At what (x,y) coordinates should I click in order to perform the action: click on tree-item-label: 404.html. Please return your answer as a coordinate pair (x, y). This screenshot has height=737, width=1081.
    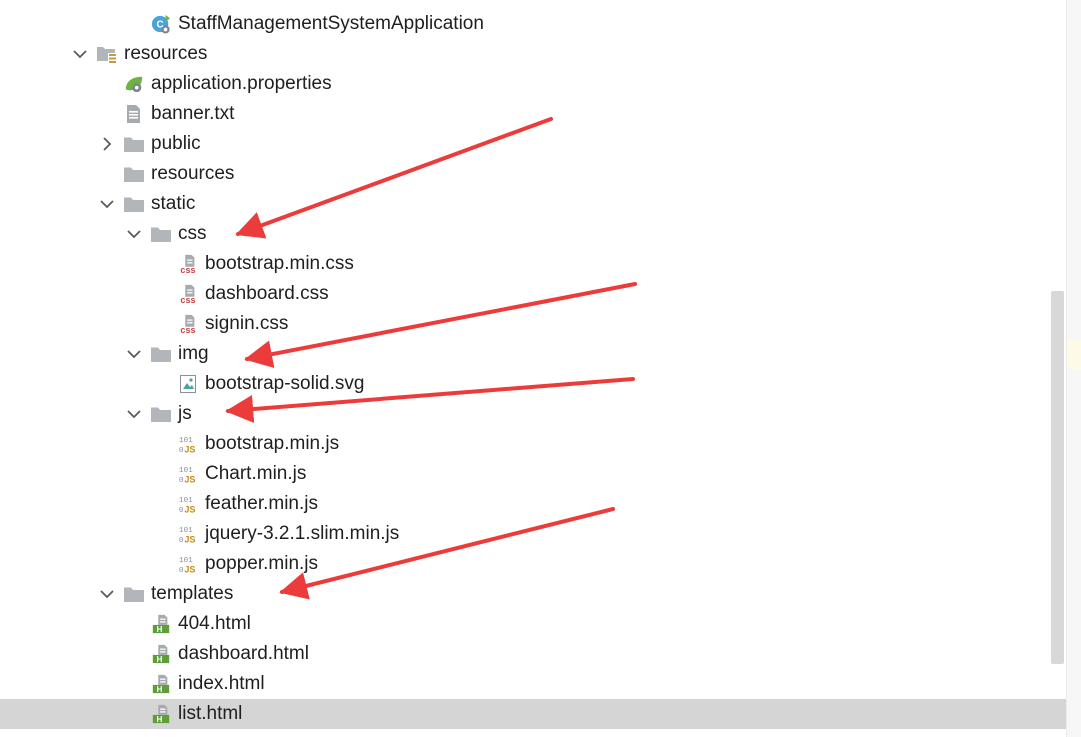
    Looking at the image, I should click on (214, 623).